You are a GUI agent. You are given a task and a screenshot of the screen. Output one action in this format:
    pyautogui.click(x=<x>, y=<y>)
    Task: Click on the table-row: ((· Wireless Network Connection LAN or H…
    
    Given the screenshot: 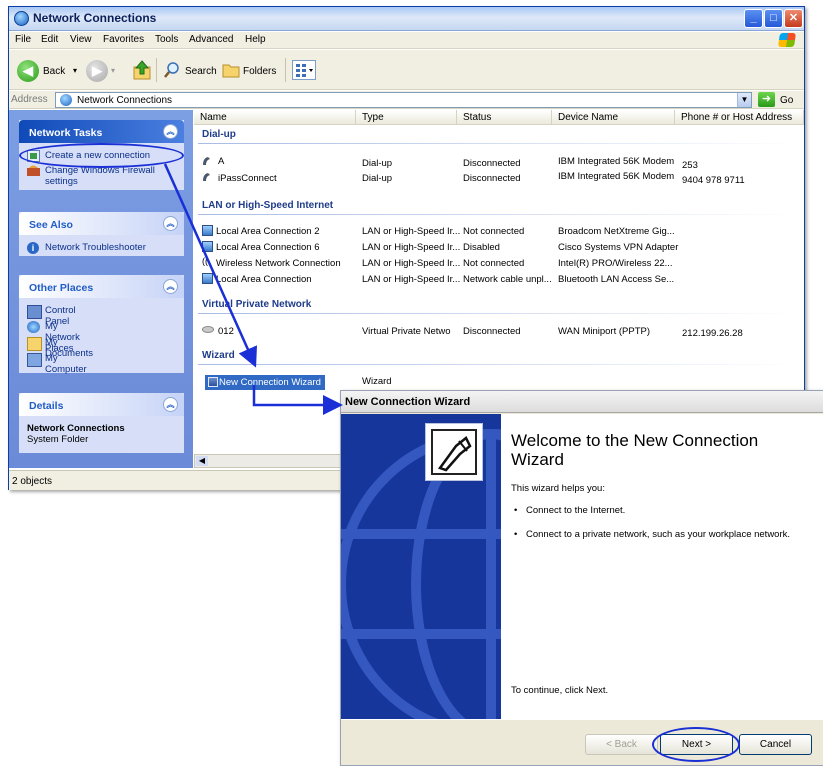 What is the action you would take?
    pyautogui.click(x=499, y=263)
    